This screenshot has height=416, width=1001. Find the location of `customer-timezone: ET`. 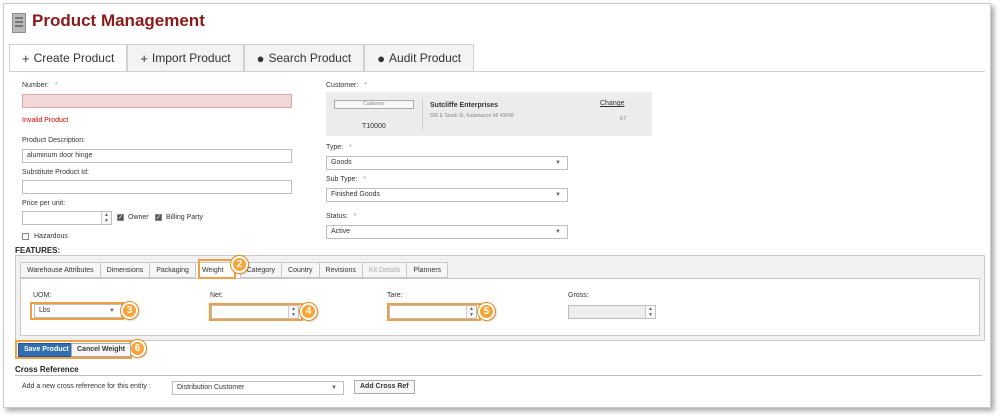

customer-timezone: ET is located at coordinates (623, 119).